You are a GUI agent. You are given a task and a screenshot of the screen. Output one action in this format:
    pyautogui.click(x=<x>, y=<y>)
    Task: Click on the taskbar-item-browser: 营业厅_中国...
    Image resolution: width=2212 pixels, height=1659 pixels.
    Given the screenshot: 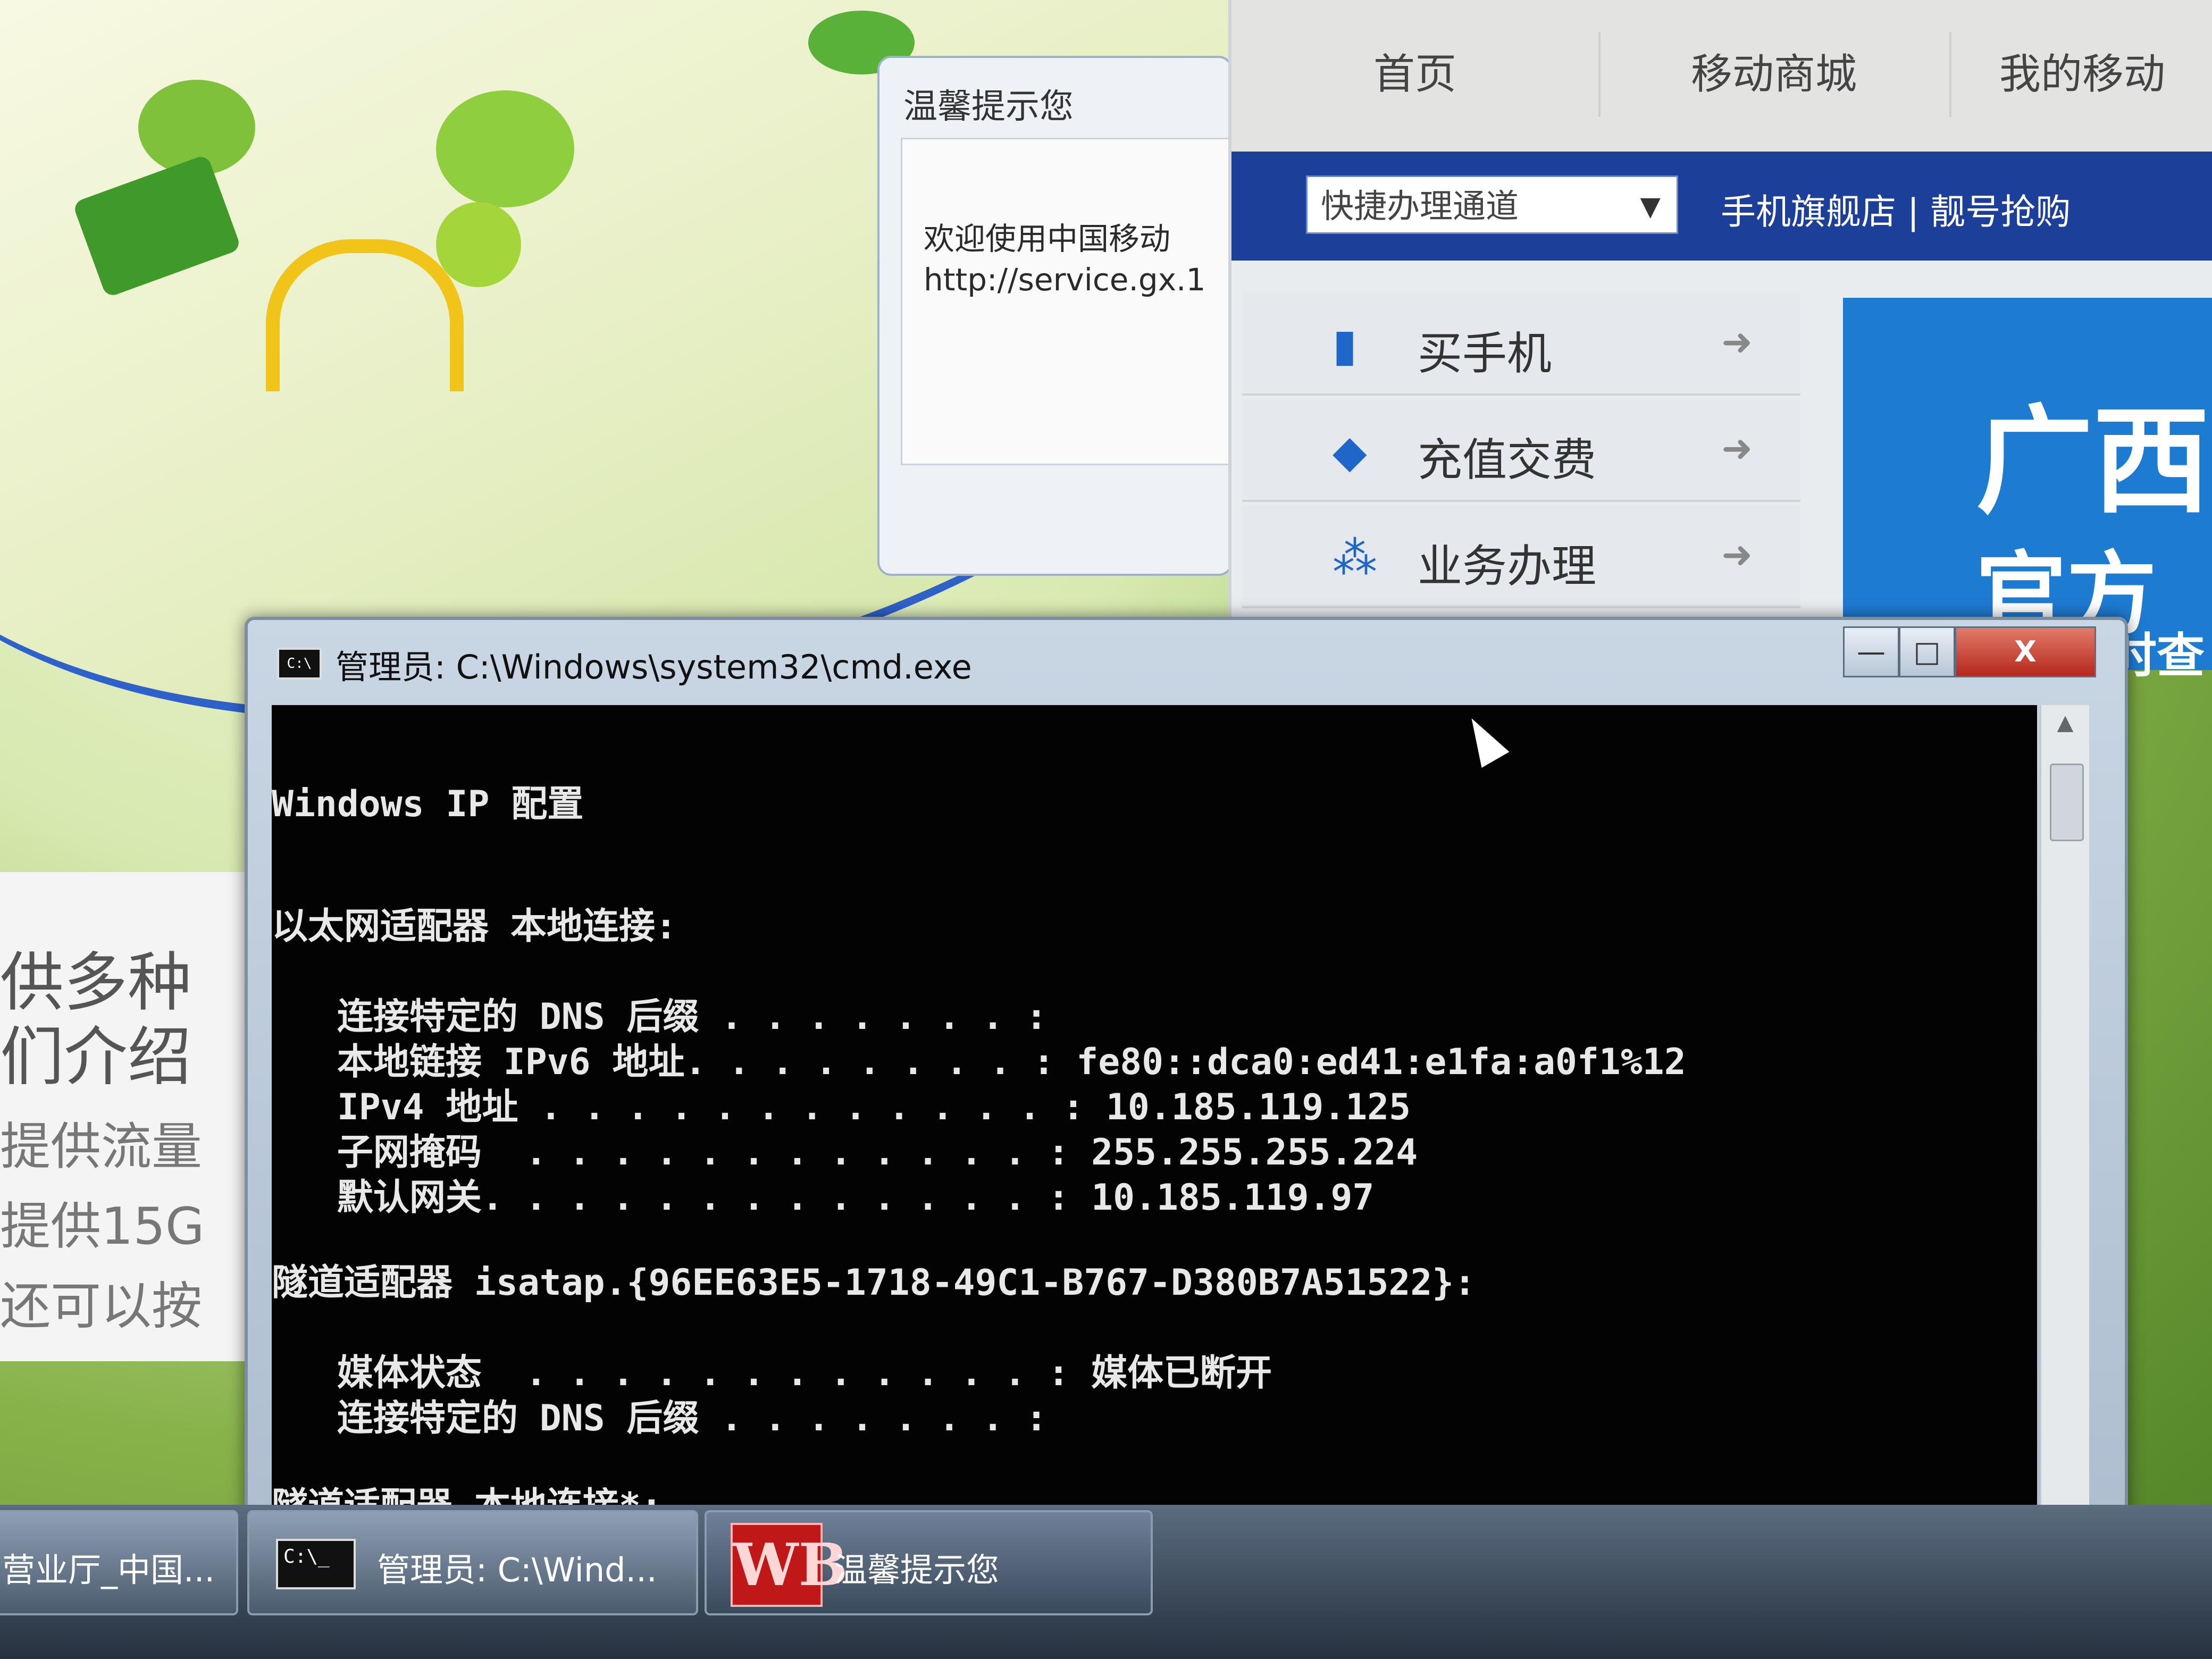 What is the action you would take?
    pyautogui.click(x=119, y=1562)
    